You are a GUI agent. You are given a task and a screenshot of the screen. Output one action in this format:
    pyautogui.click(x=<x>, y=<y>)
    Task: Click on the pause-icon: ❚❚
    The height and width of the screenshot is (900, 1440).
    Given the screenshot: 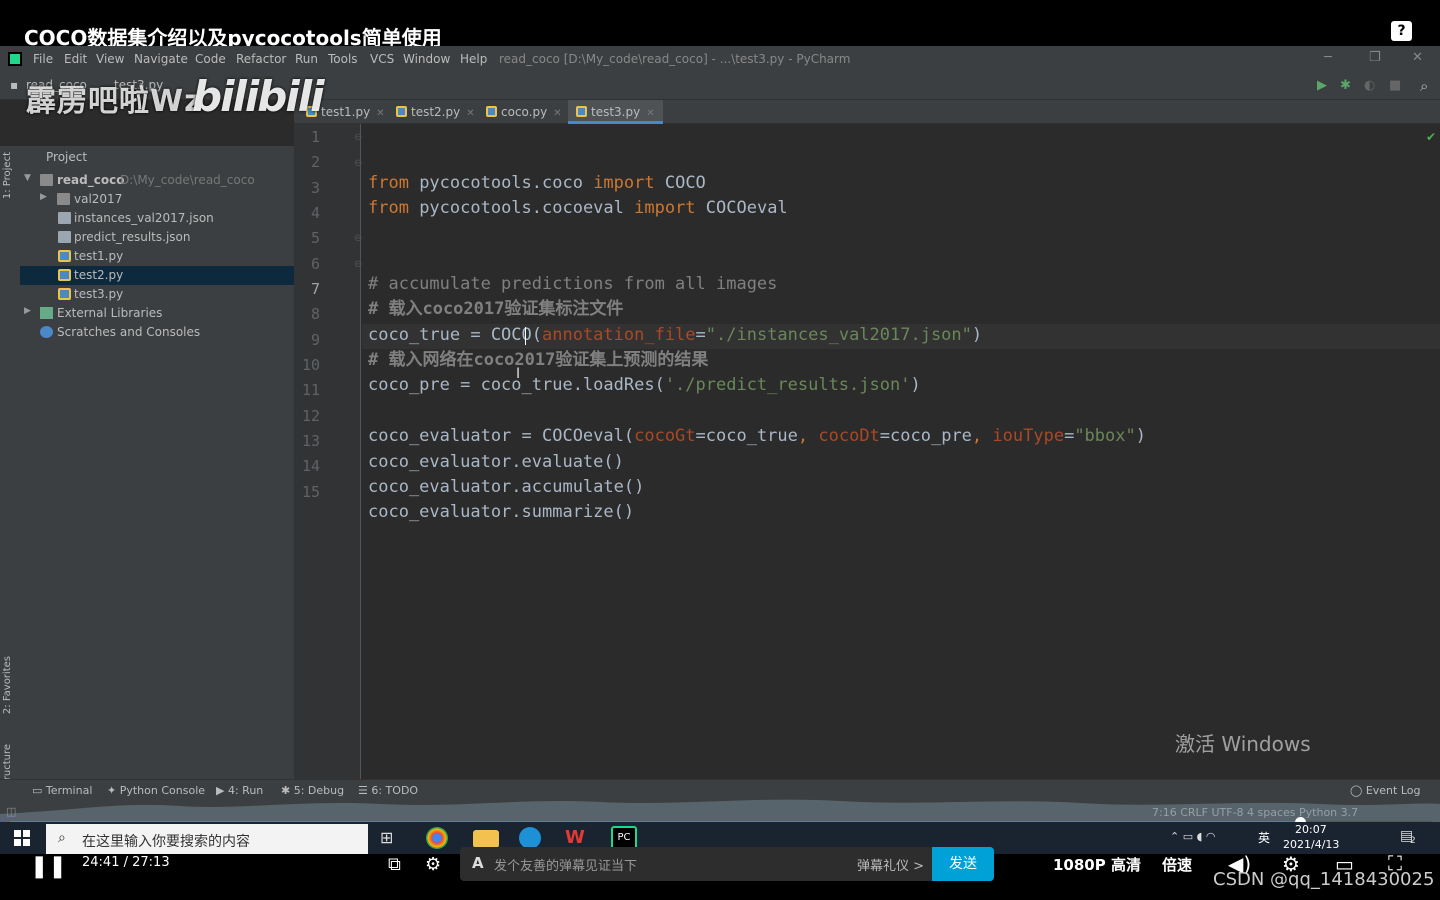 What is the action you would take?
    pyautogui.click(x=48, y=866)
    